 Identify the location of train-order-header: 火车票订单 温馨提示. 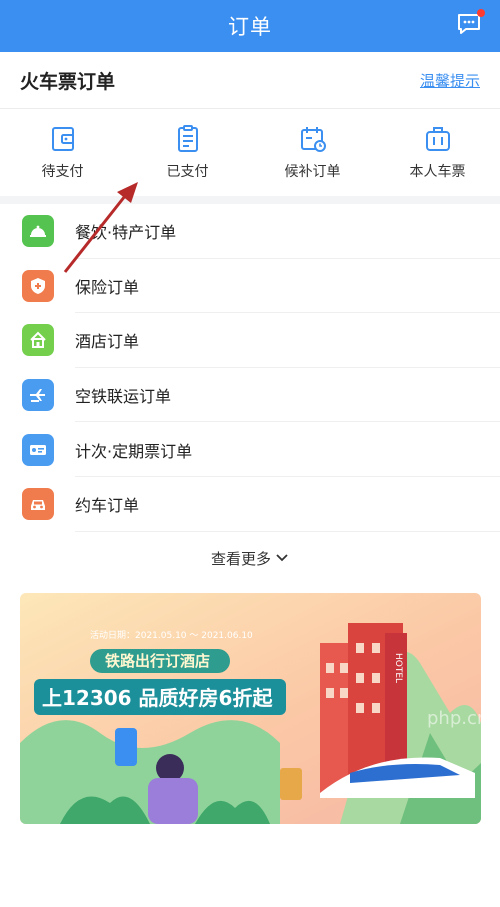
(250, 80).